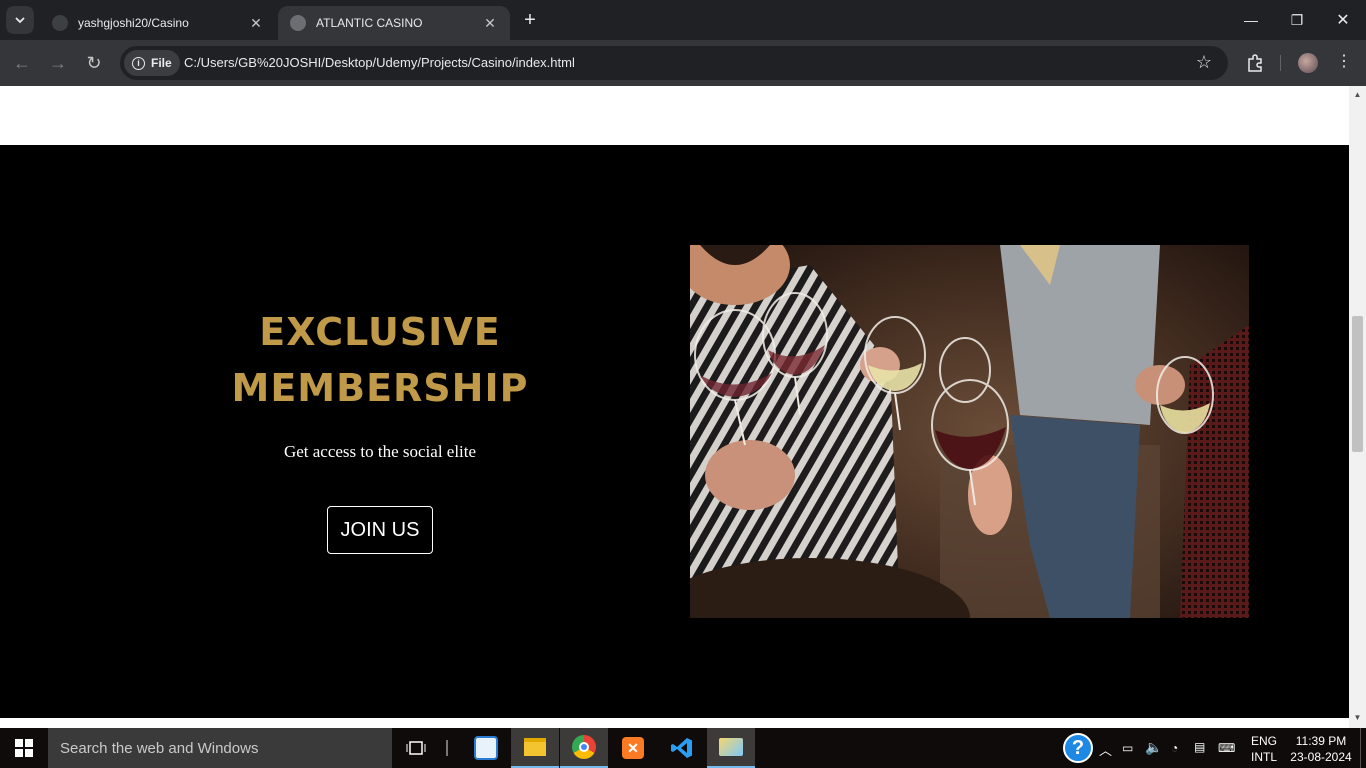  I want to click on nav-section-bottom, so click(674, 115).